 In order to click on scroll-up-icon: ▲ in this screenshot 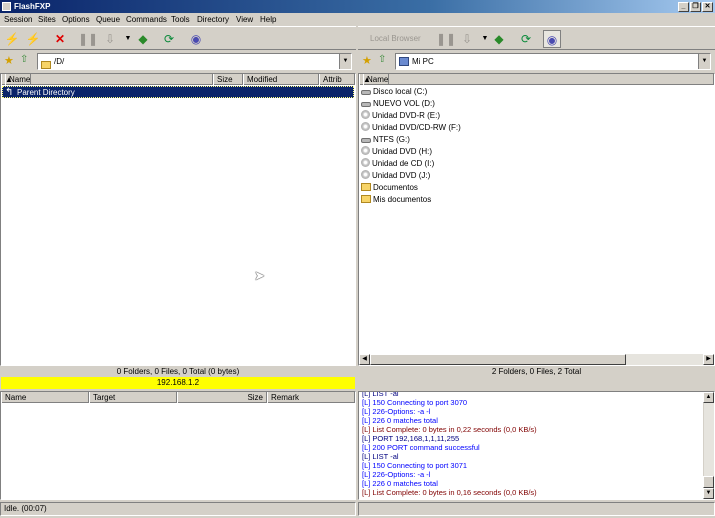, I will do `click(708, 397)`.